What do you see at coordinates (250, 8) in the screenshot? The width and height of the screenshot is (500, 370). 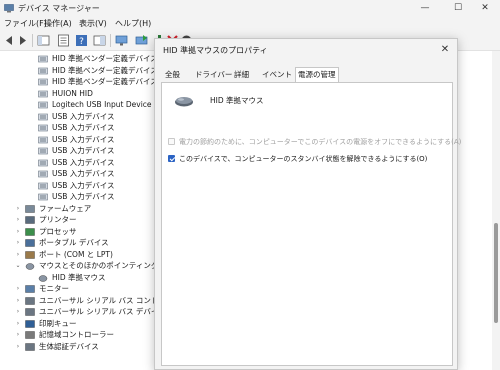 I see `title-bar: デバイス マネージャー — ☐ ✕` at bounding box center [250, 8].